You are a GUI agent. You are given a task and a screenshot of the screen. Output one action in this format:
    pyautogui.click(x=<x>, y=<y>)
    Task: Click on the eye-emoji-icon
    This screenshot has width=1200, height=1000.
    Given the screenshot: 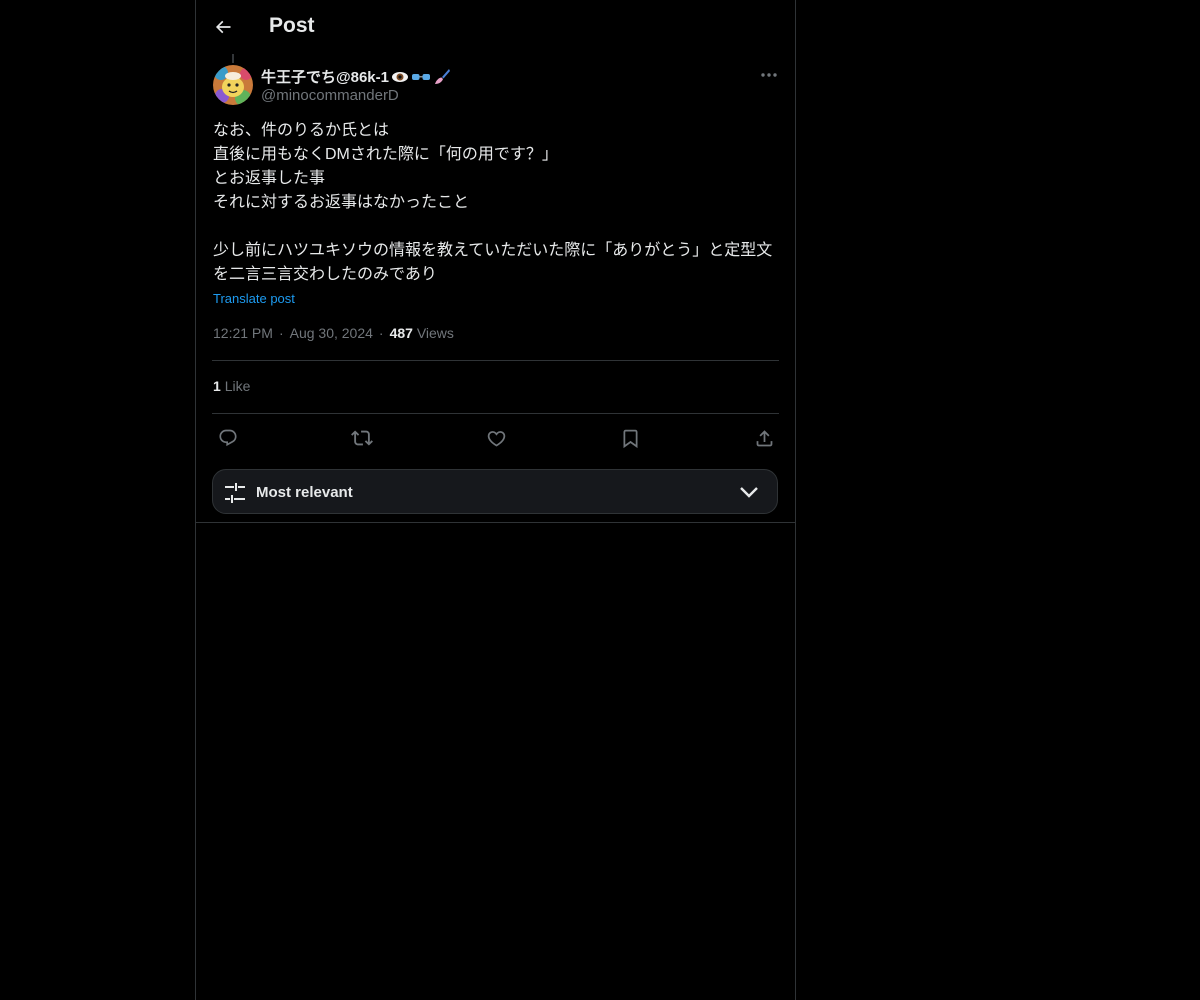 What is the action you would take?
    pyautogui.click(x=400, y=76)
    